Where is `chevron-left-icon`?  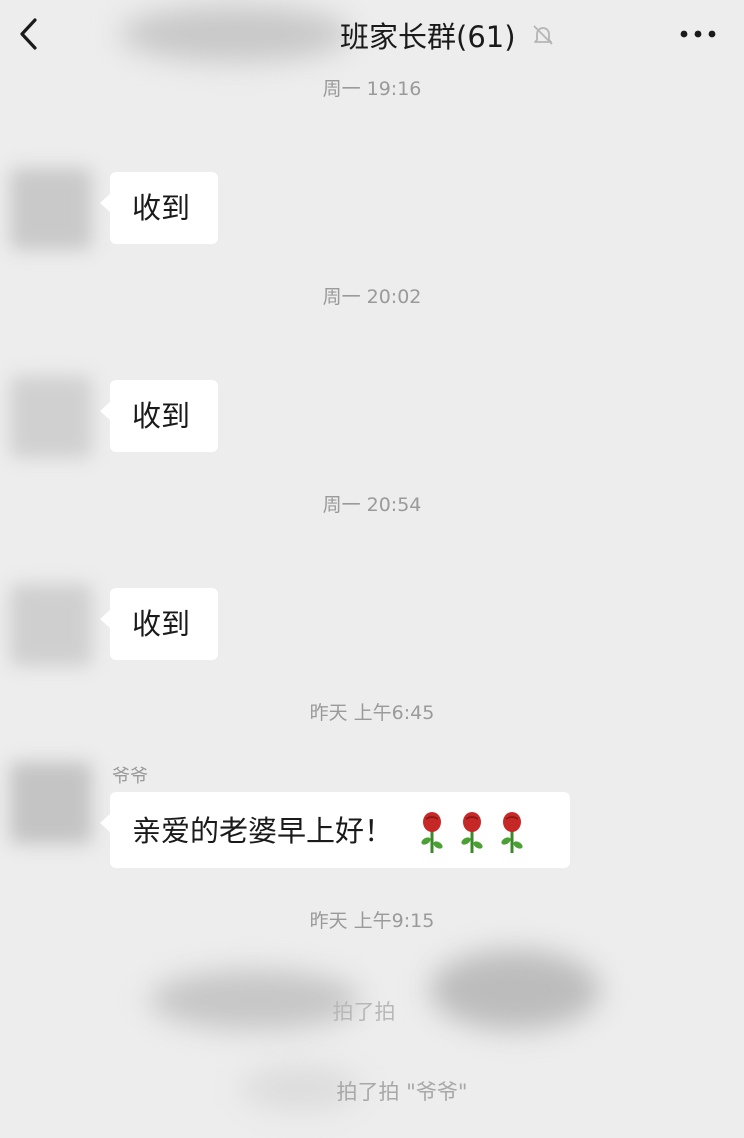
chevron-left-icon is located at coordinates (28, 34).